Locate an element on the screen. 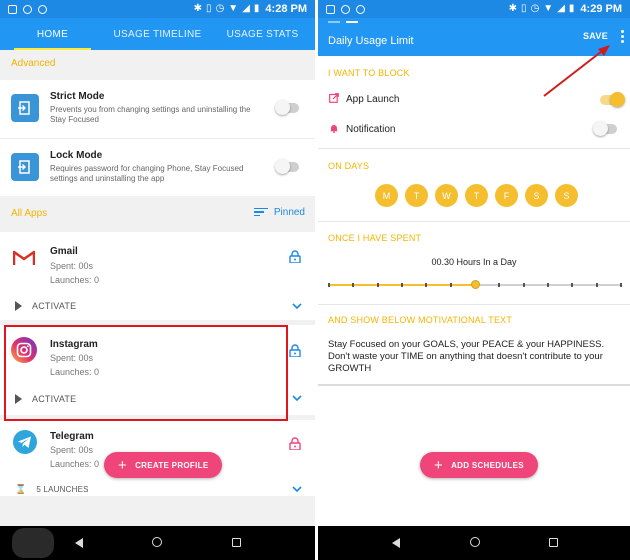 The image size is (630, 560). notification-toggle is located at coordinates (605, 128).